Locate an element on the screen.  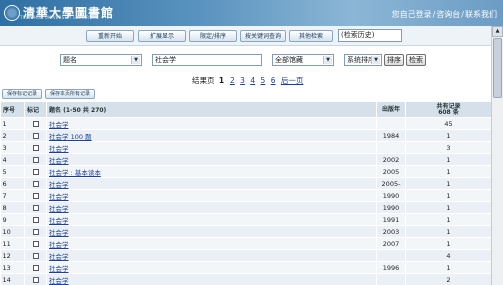
contact-link: 联系我们 is located at coordinates (481, 14).